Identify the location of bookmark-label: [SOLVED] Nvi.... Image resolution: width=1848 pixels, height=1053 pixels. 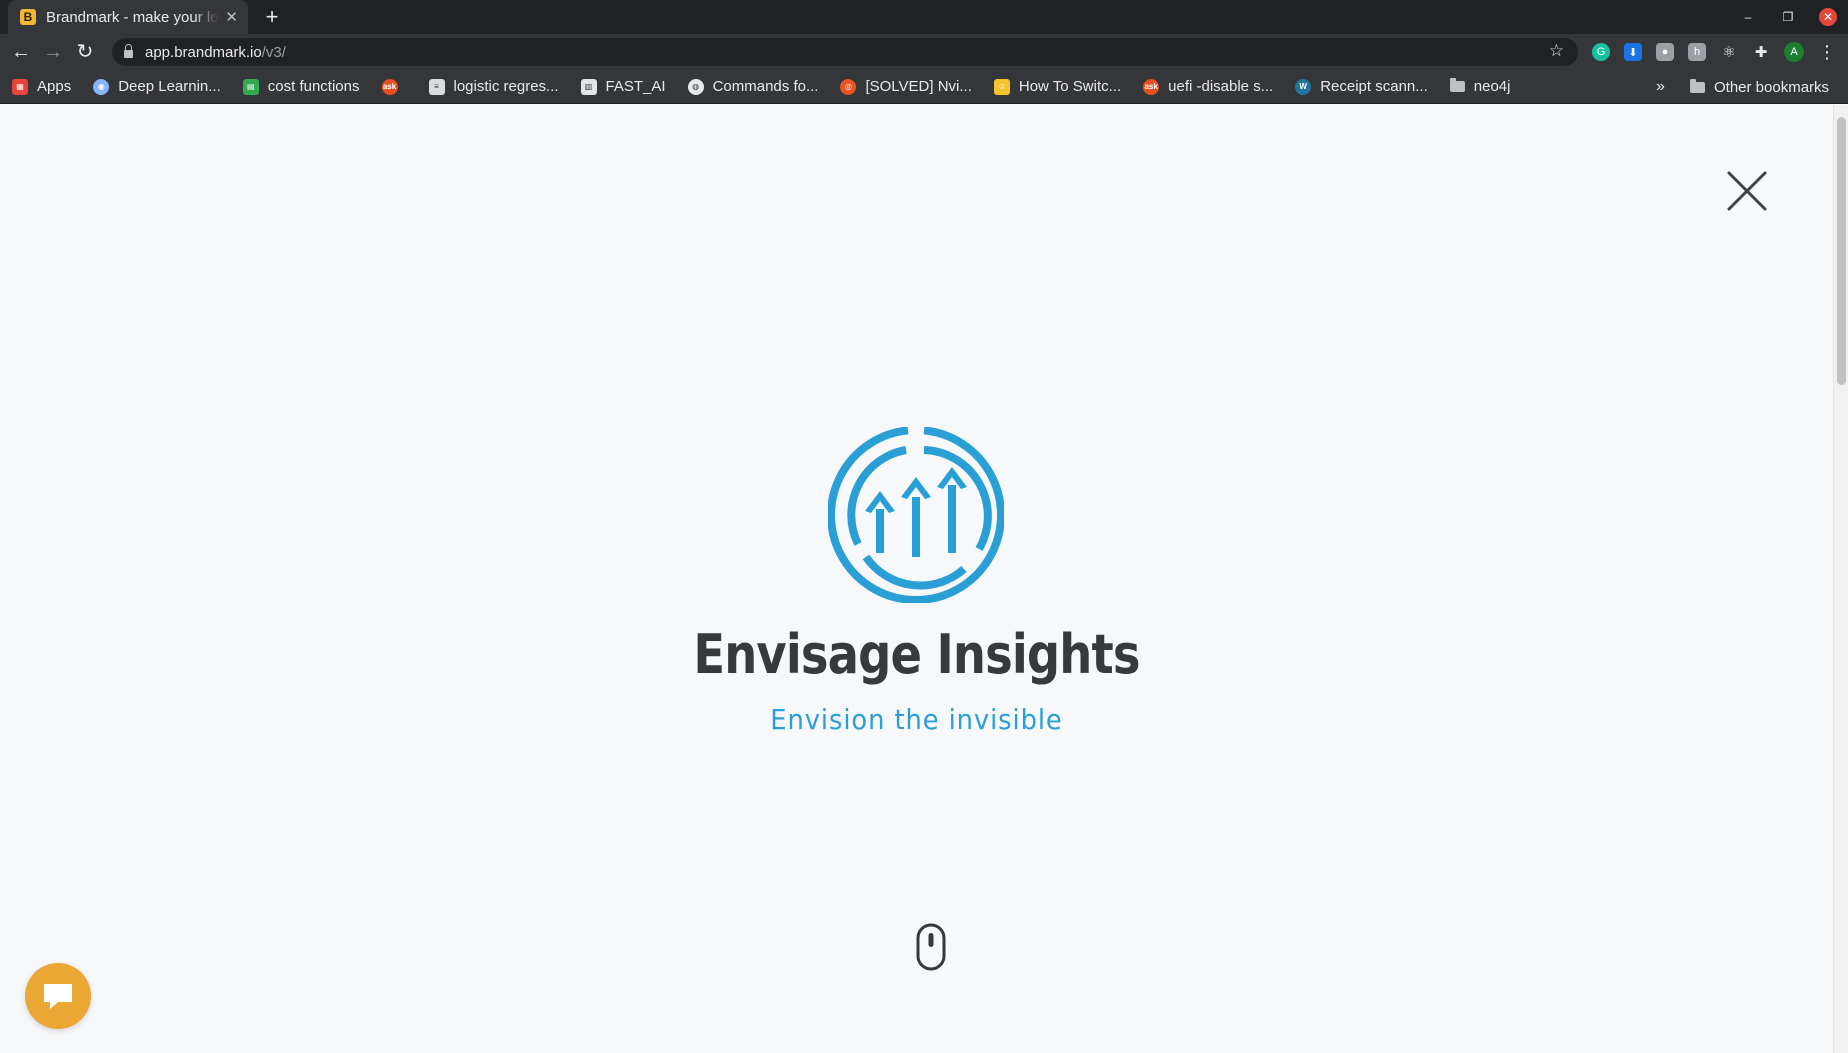
(918, 86).